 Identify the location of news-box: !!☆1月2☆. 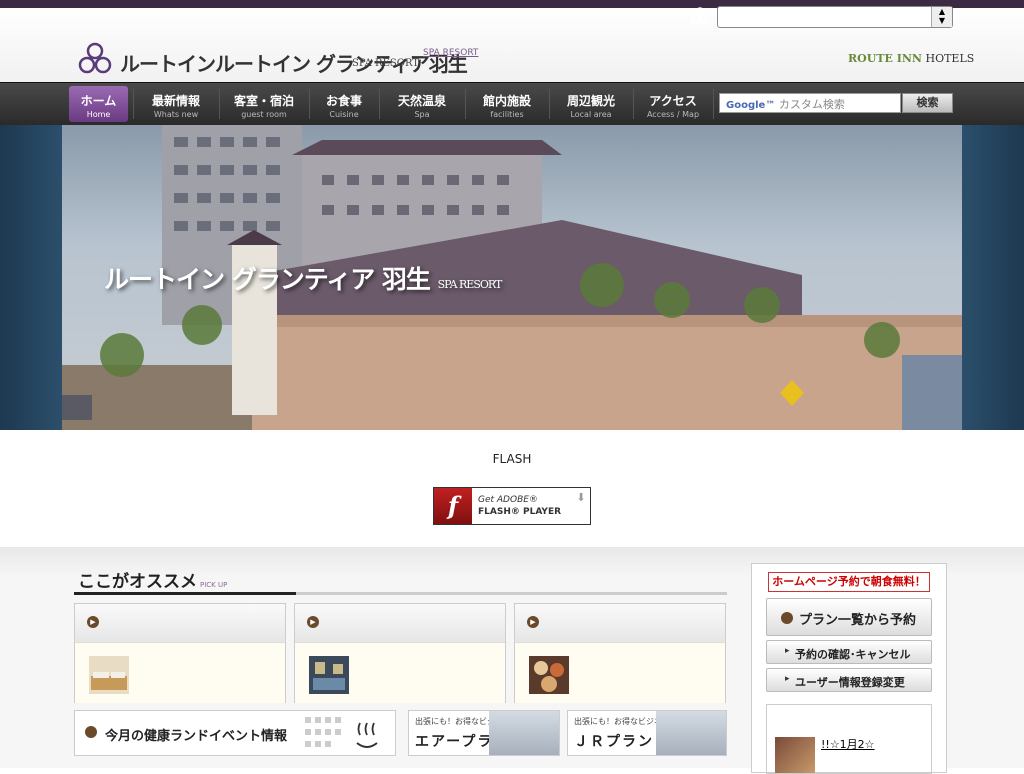
(849, 739).